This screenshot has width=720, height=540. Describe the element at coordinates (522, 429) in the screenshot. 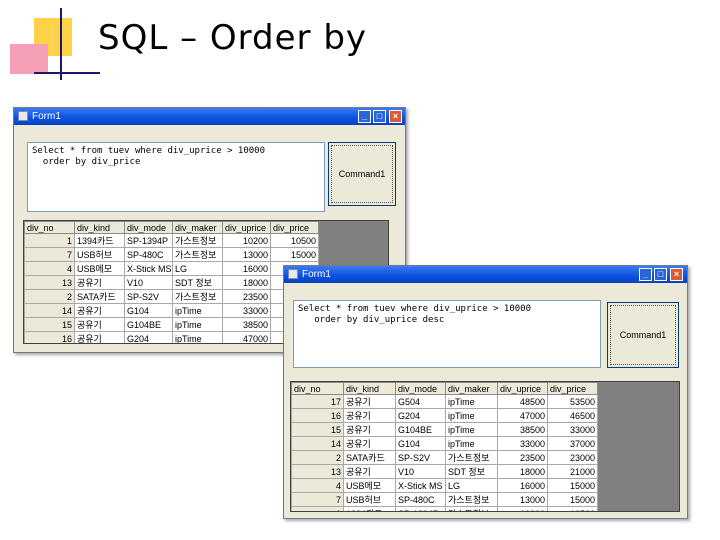

I see `table-cell: 38500` at that location.